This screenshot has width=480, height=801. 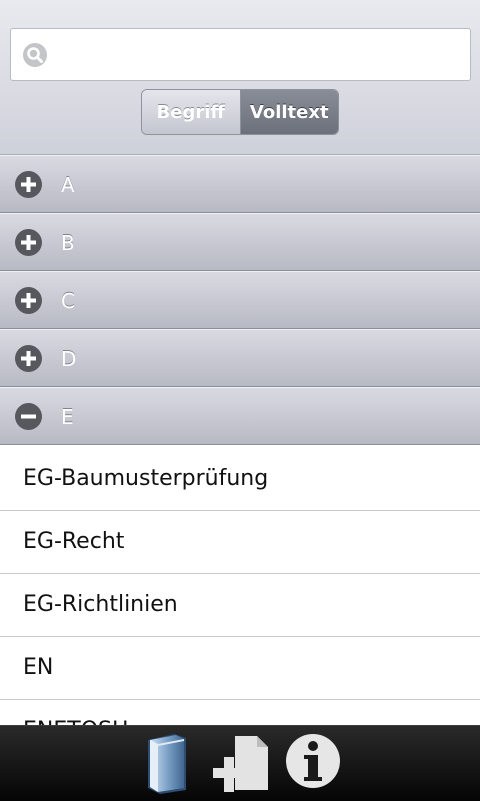 I want to click on search-input, so click(x=261, y=55).